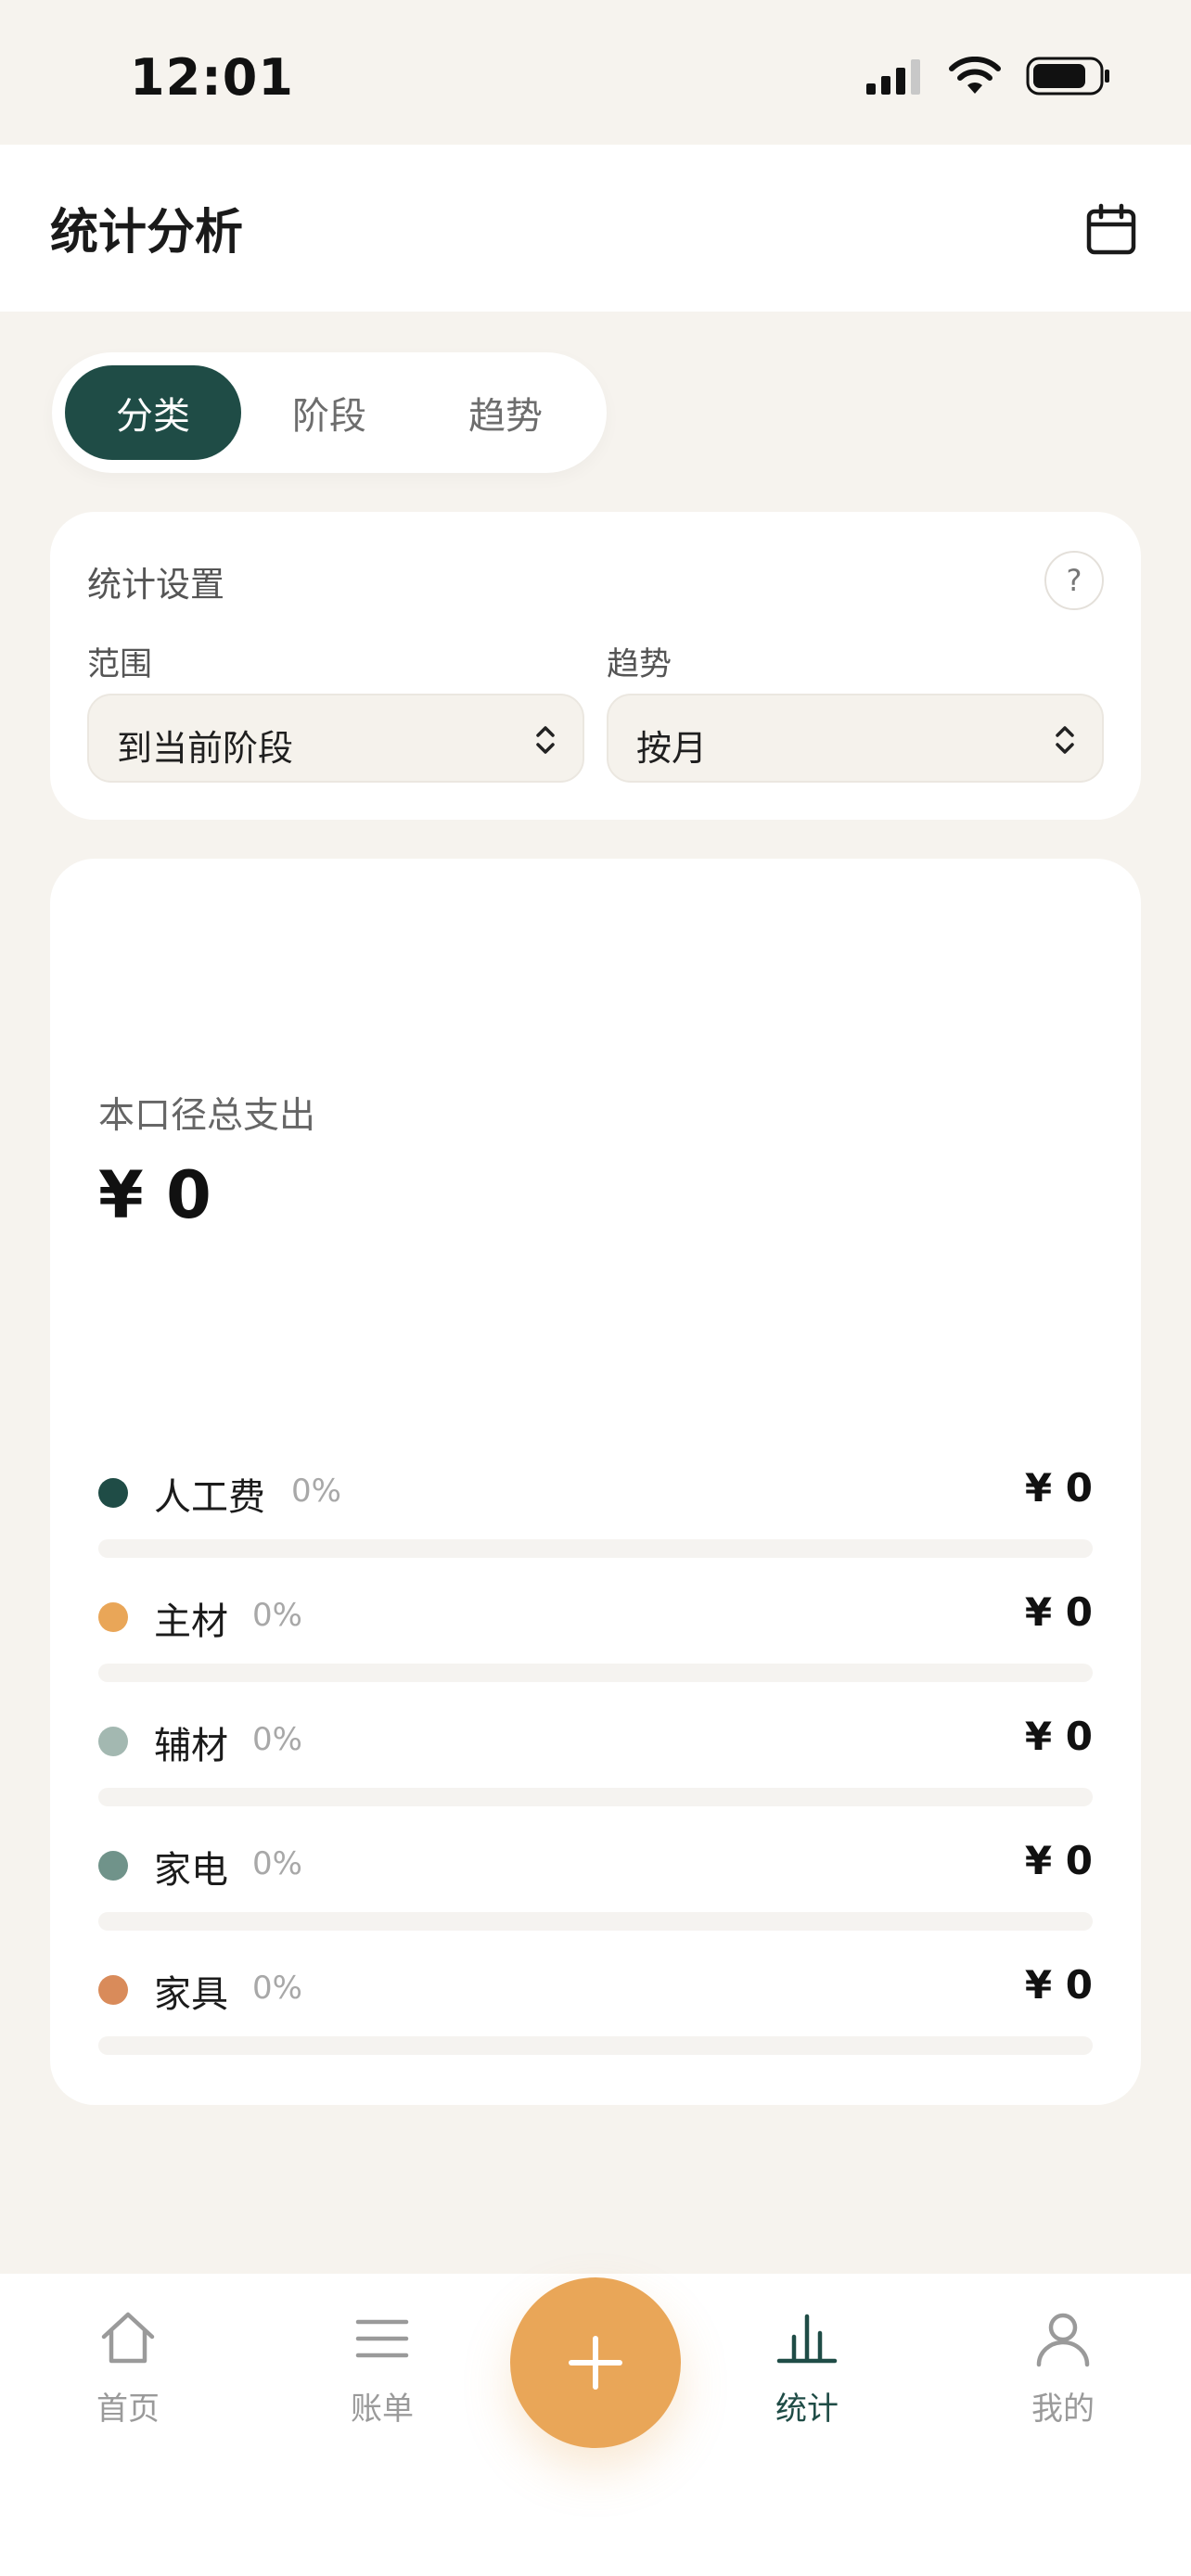  What do you see at coordinates (807, 2409) in the screenshot?
I see `nav-label-stats: 统计` at bounding box center [807, 2409].